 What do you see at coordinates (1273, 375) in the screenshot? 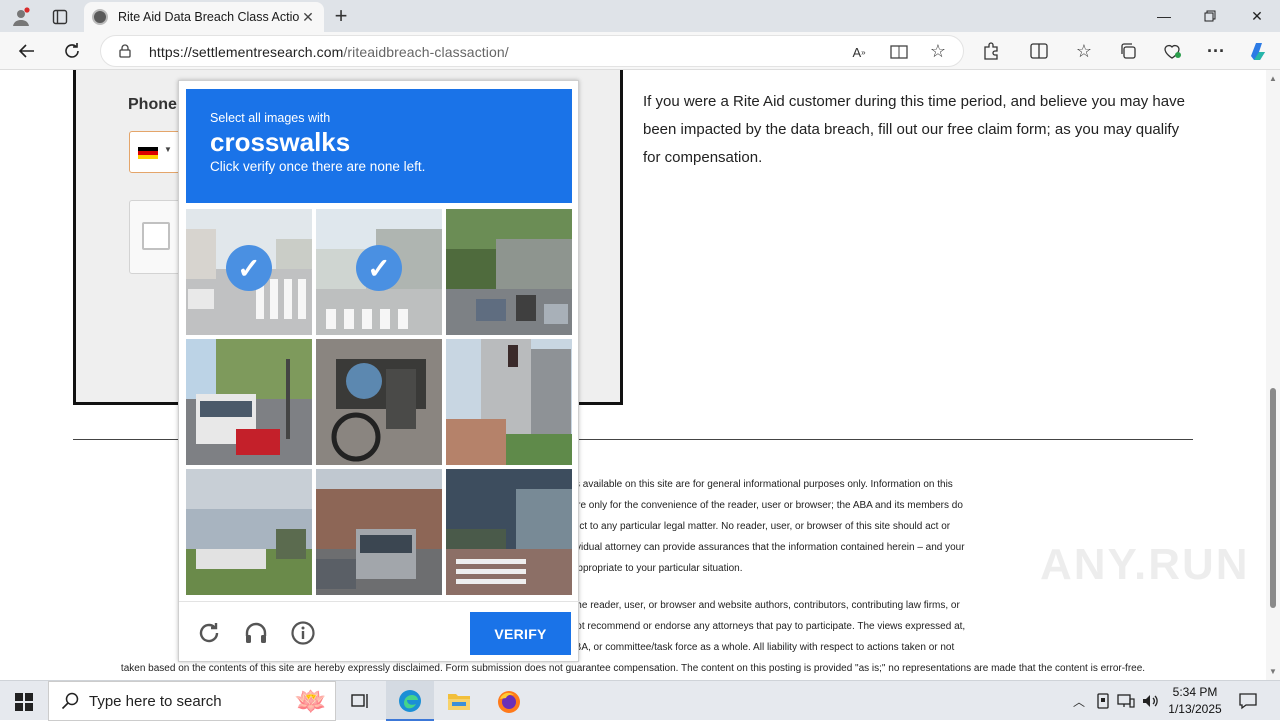
I see `page-scrollbar: ▲ ▼` at bounding box center [1273, 375].